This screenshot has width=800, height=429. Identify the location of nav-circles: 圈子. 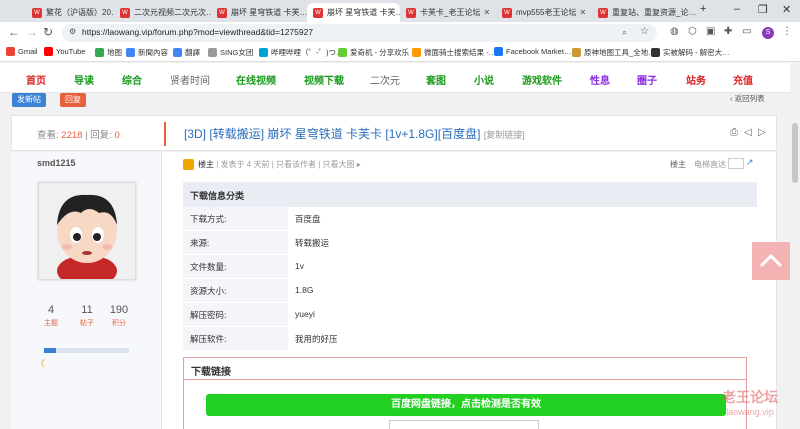
(647, 79).